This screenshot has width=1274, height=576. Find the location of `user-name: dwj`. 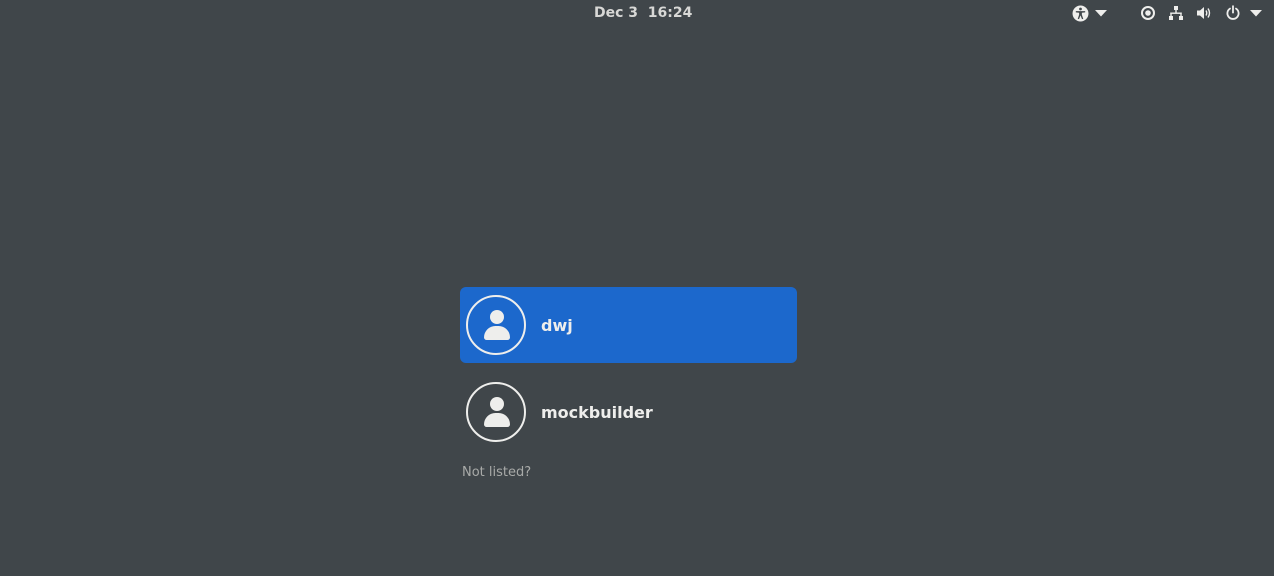

user-name: dwj is located at coordinates (557, 325).